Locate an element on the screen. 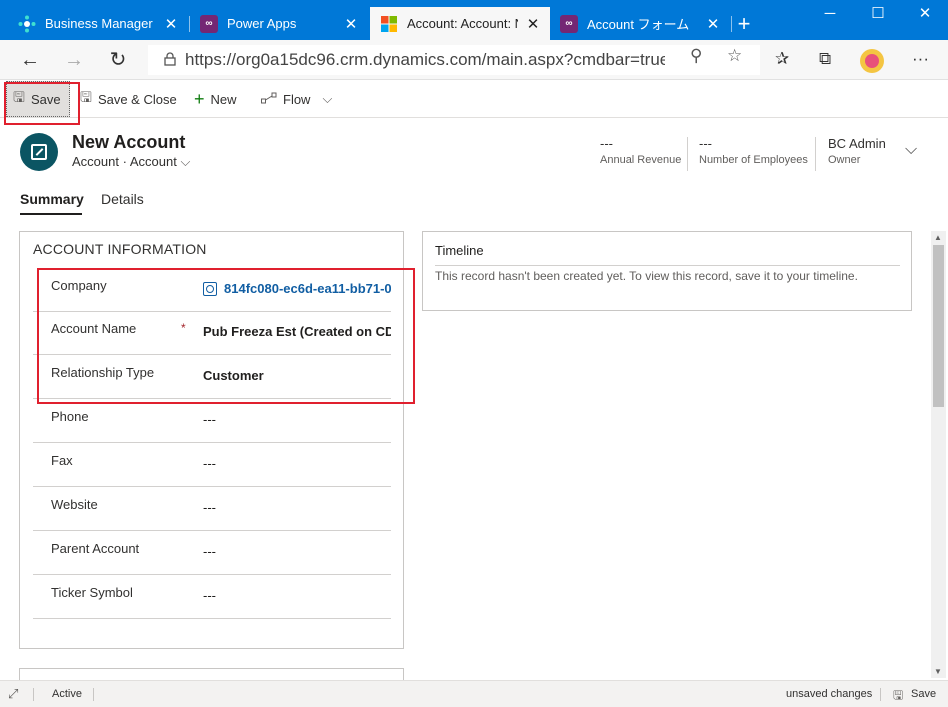 This screenshot has width=948, height=707. minimize-icon: ─ is located at coordinates (830, 14).